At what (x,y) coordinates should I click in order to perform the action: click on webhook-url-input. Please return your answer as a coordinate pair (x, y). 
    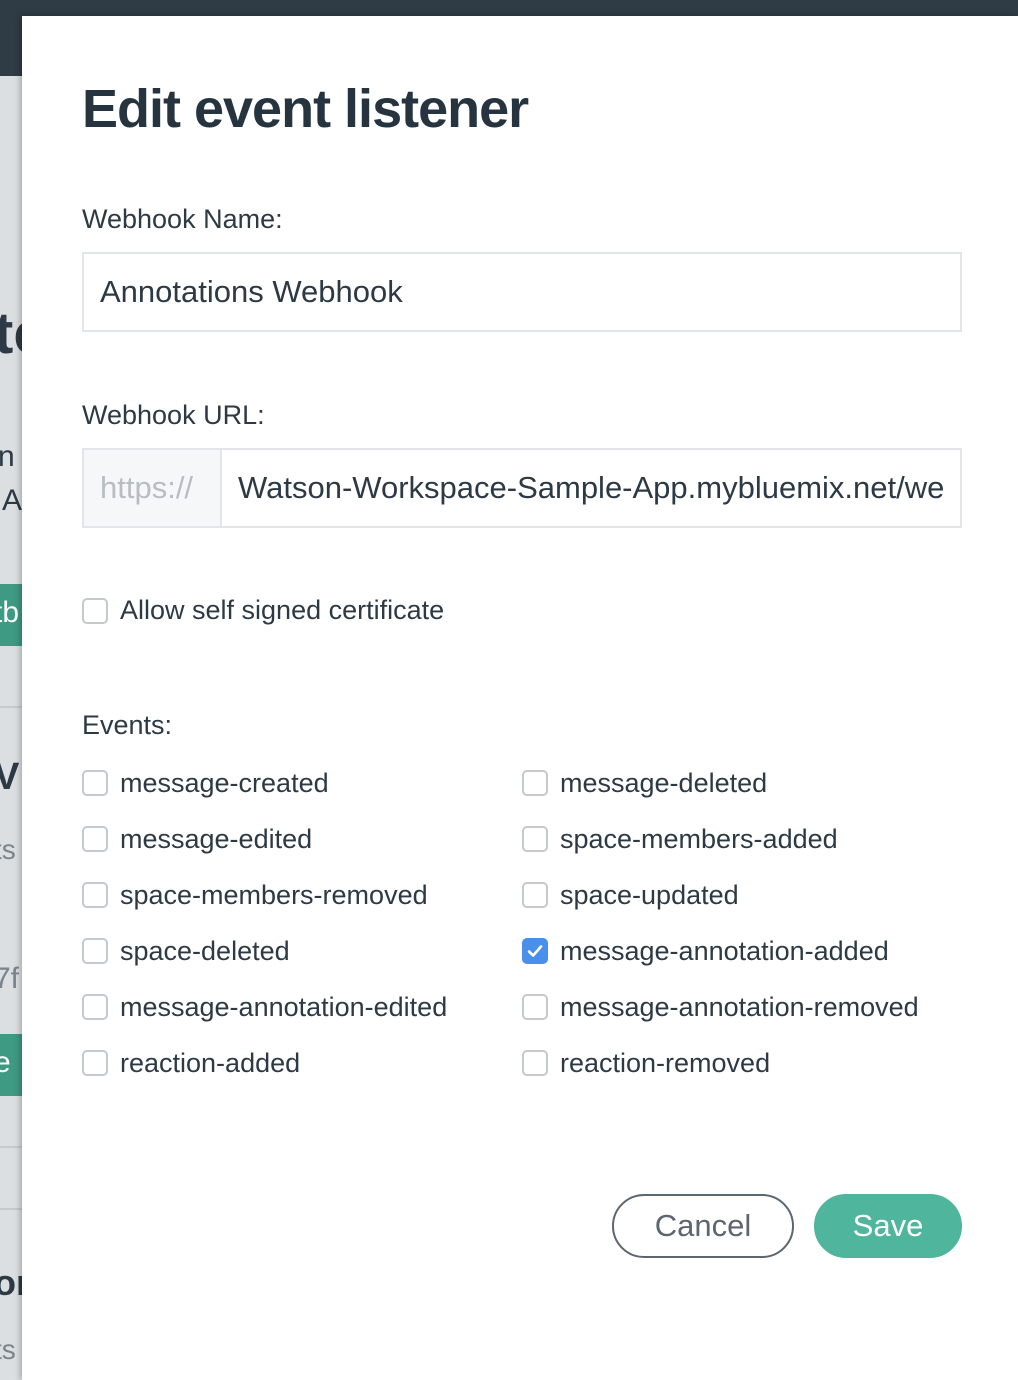
    Looking at the image, I should click on (591, 488).